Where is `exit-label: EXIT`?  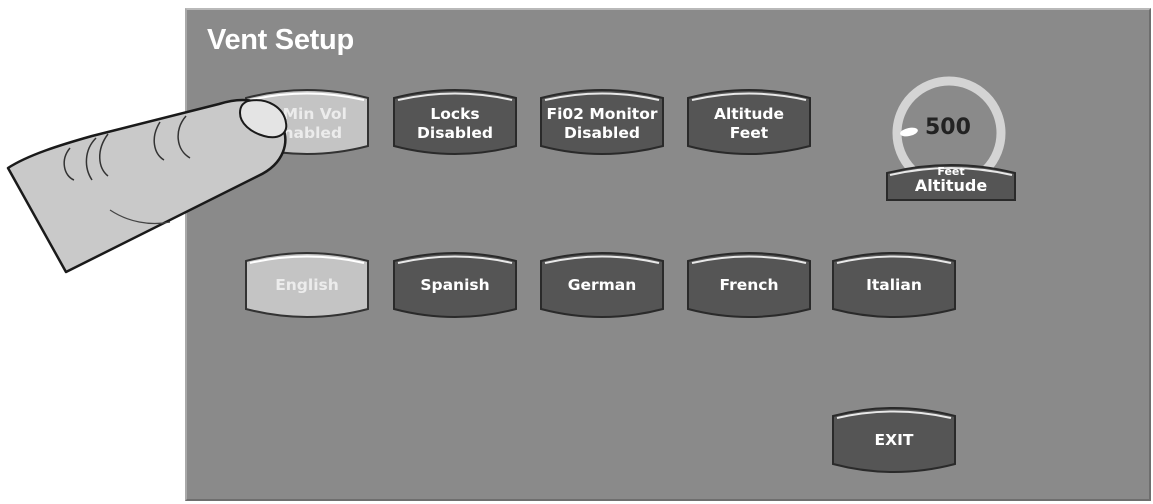 exit-label: EXIT is located at coordinates (894, 439).